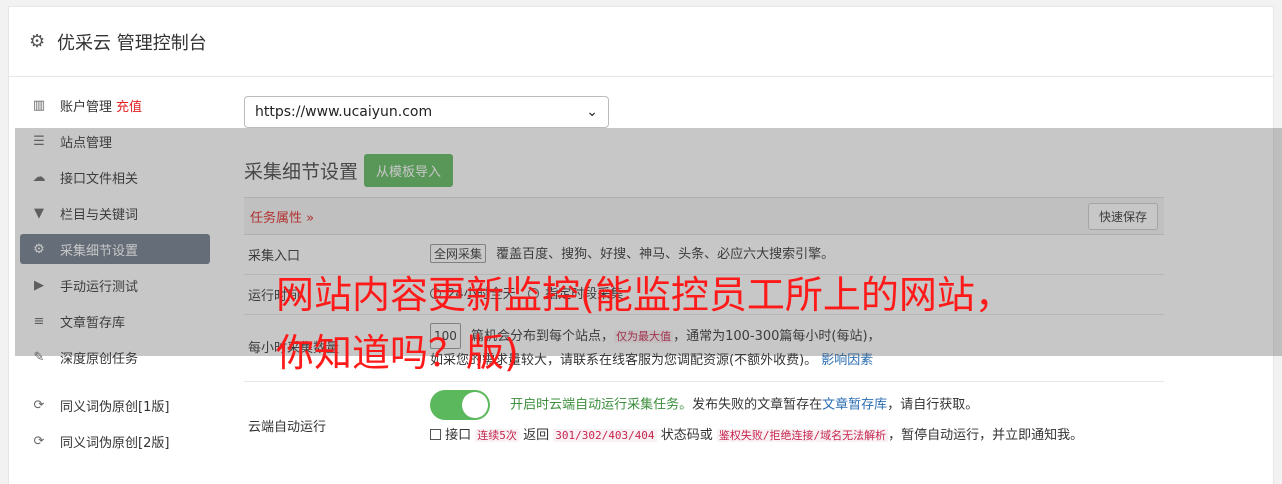  What do you see at coordinates (854, 405) in the screenshot?
I see `article-store-link: 文章暂存库` at bounding box center [854, 405].